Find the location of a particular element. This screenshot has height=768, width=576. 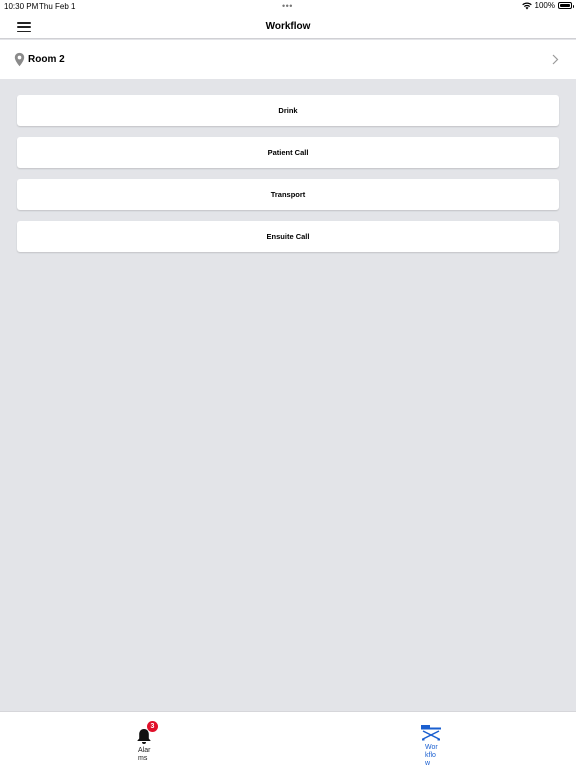

alarm-count-badge: 3 is located at coordinates (152, 726).